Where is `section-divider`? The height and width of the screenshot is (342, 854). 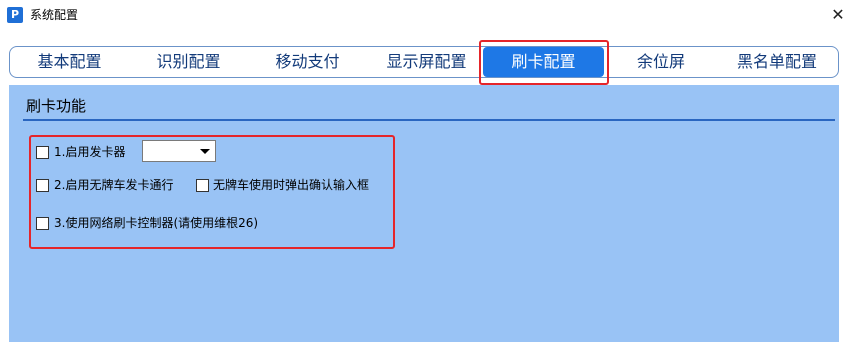 section-divider is located at coordinates (429, 120).